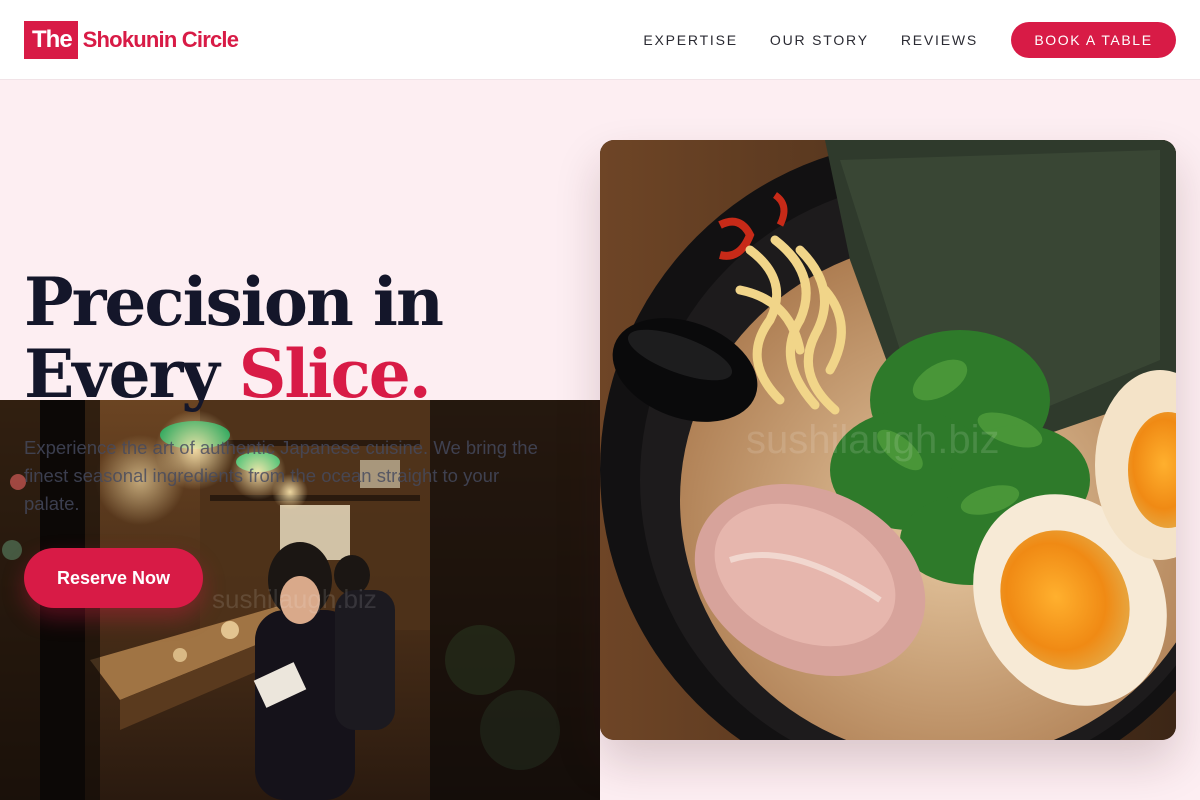  What do you see at coordinates (294, 599) in the screenshot?
I see `watermark-secondary: sushilaugh.biz` at bounding box center [294, 599].